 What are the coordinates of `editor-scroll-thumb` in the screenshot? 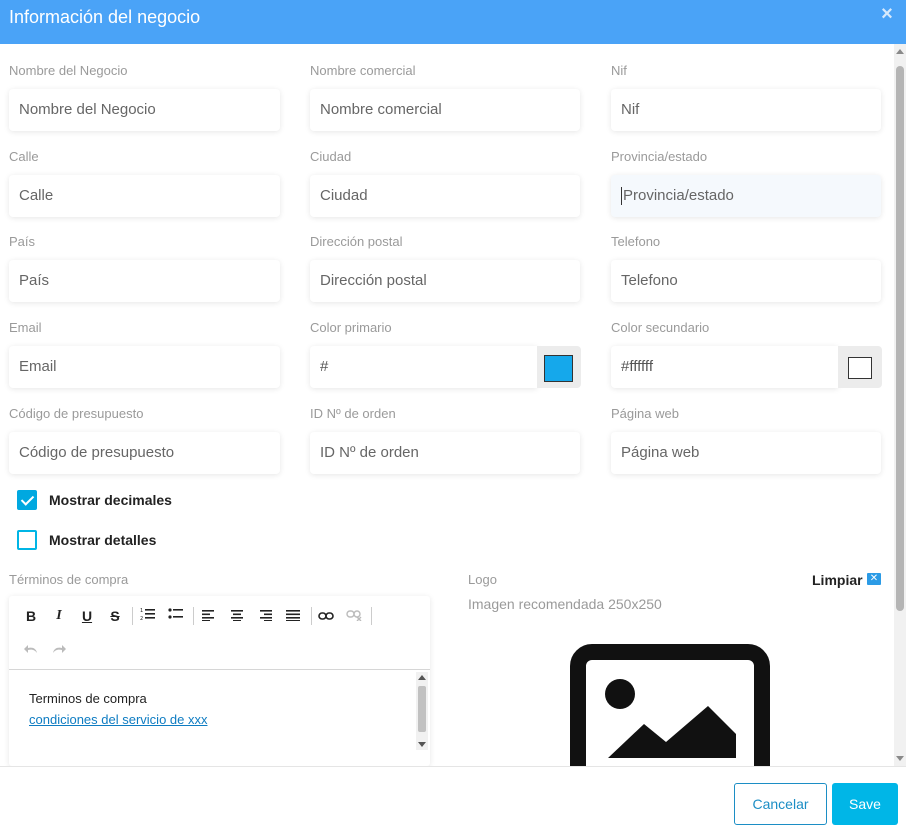 It's located at (422, 709).